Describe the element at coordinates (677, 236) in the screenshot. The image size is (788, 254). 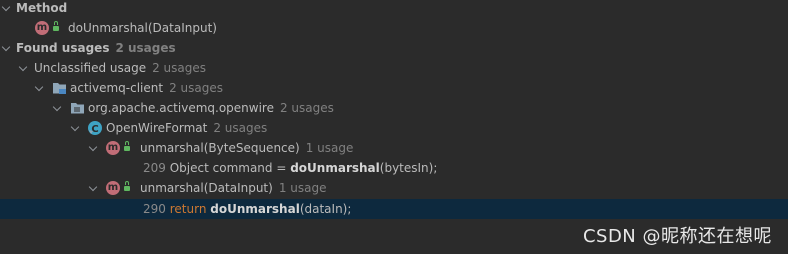
I see `watermark-text: CSDN @昵称还在想呢` at that location.